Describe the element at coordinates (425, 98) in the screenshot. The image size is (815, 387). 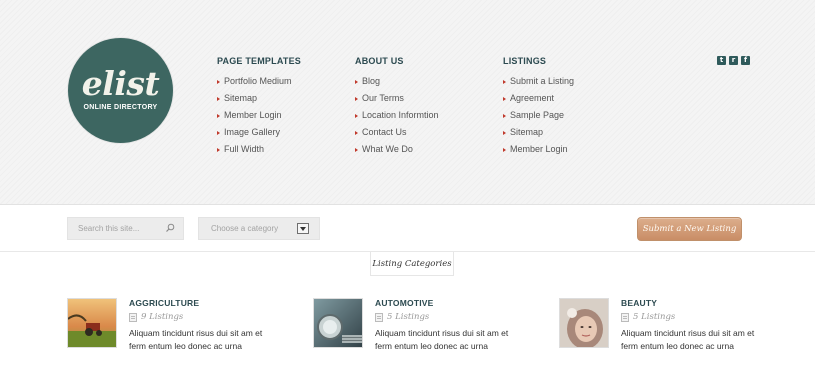
I see `menu-link: Our Terms` at that location.